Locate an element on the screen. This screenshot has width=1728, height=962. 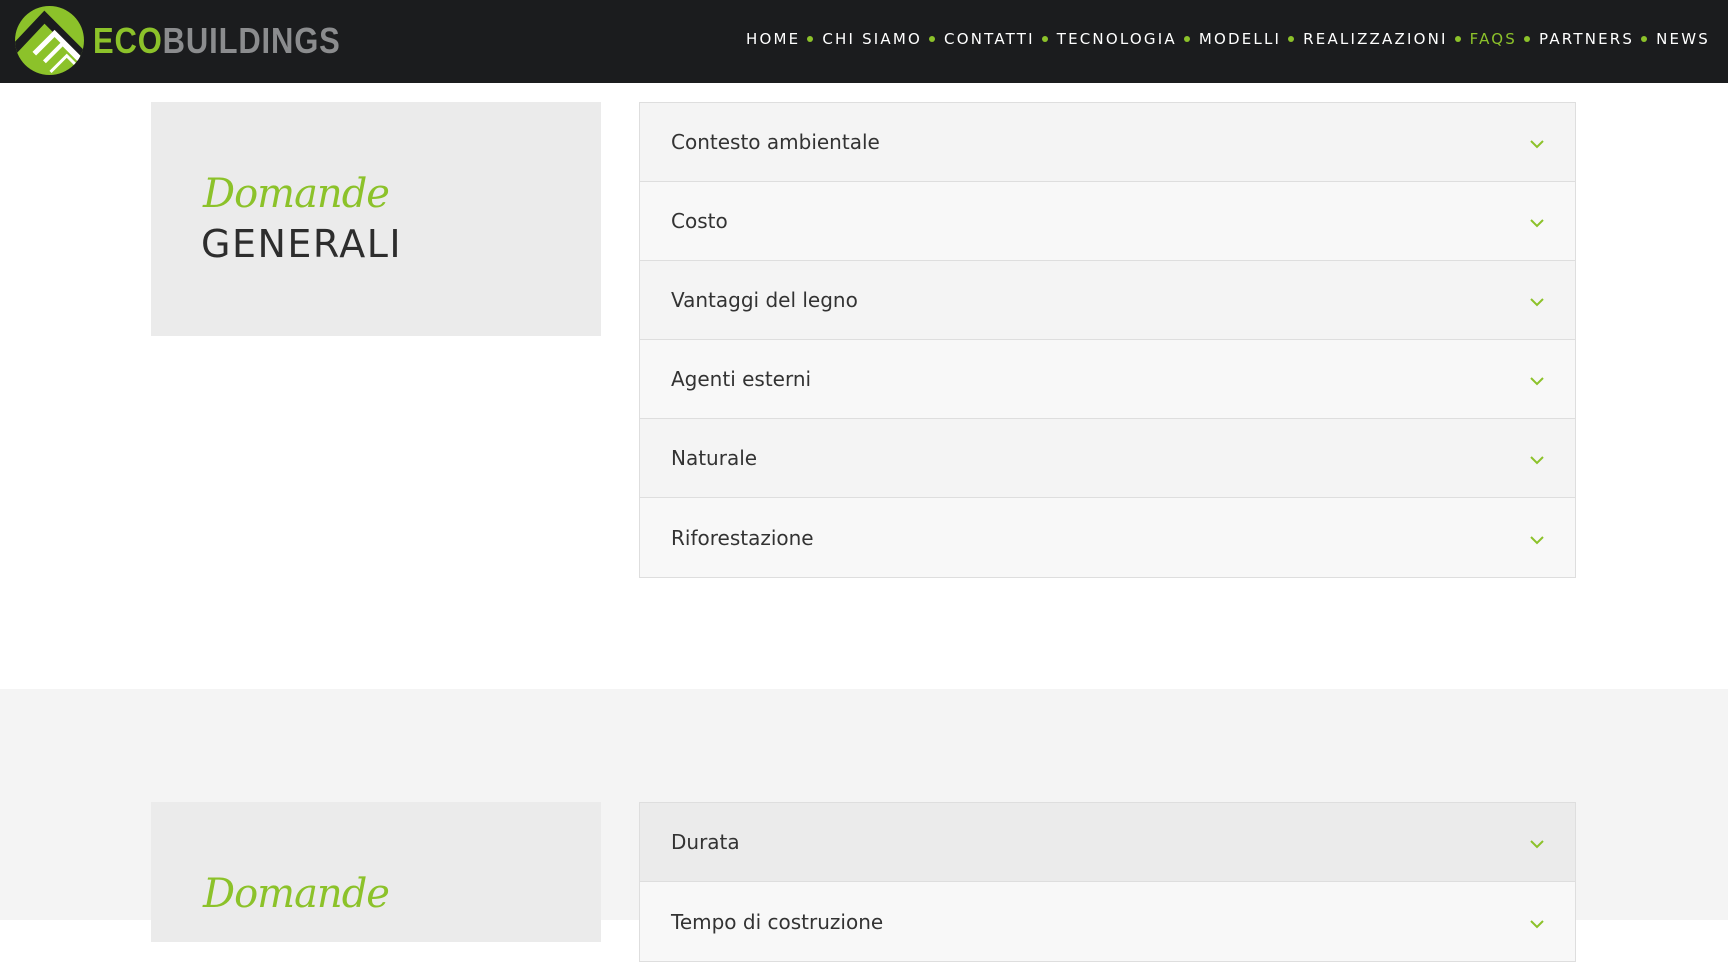
faq-item-label: Tempo di costruzione is located at coordinates (777, 921).